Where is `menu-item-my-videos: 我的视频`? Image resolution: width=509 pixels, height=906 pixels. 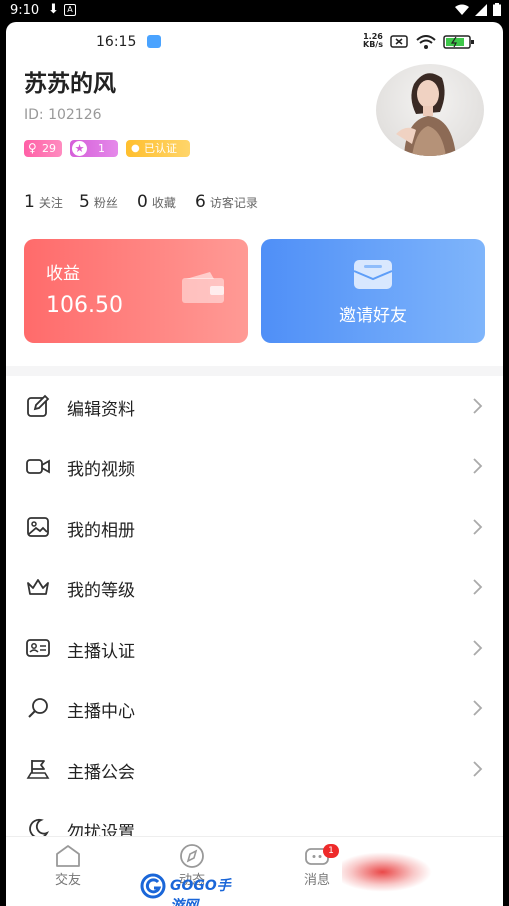 menu-item-my-videos: 我的视频 is located at coordinates (254, 466).